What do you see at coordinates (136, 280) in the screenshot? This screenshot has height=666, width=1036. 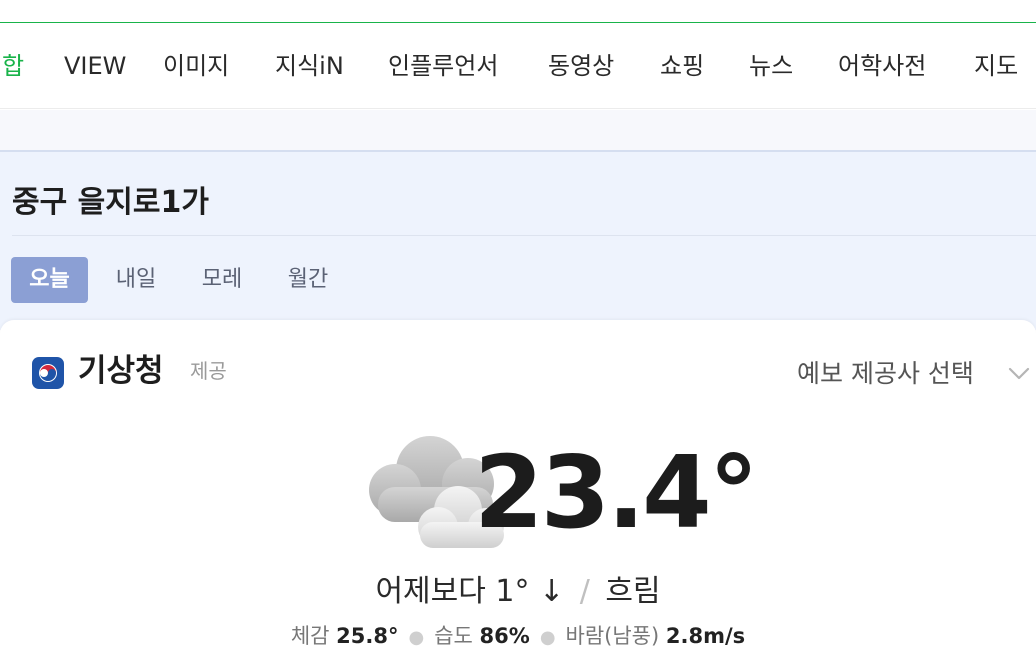 I see `tab-tomorrow: 내일` at bounding box center [136, 280].